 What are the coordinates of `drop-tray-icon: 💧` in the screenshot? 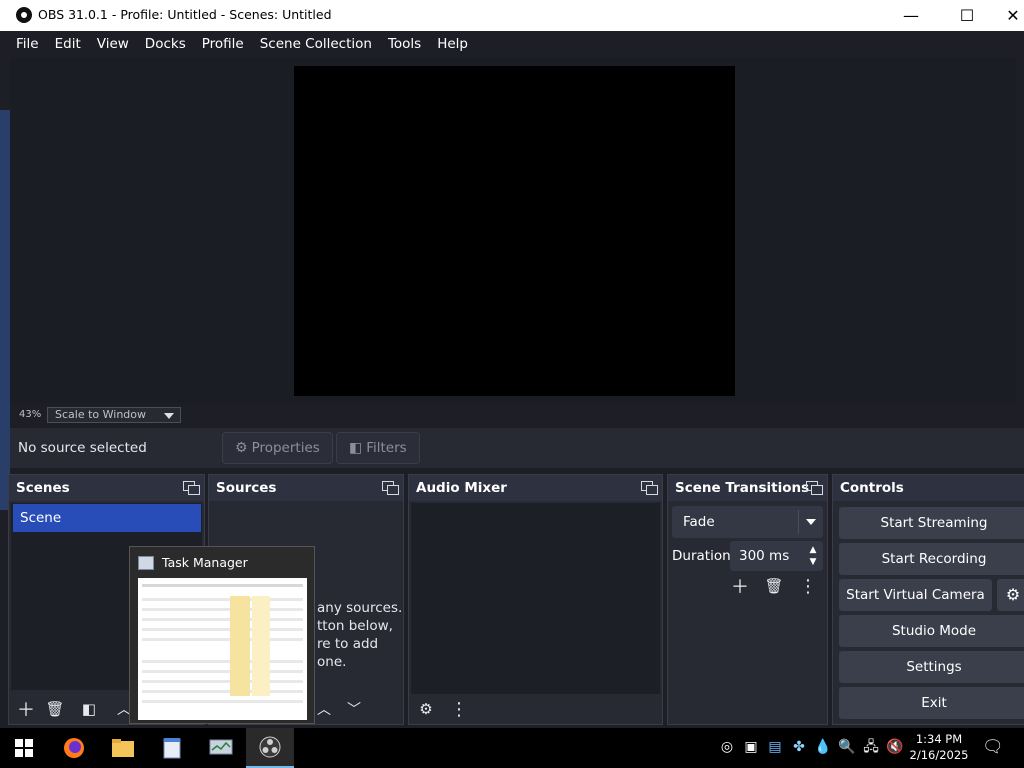 It's located at (823, 747).